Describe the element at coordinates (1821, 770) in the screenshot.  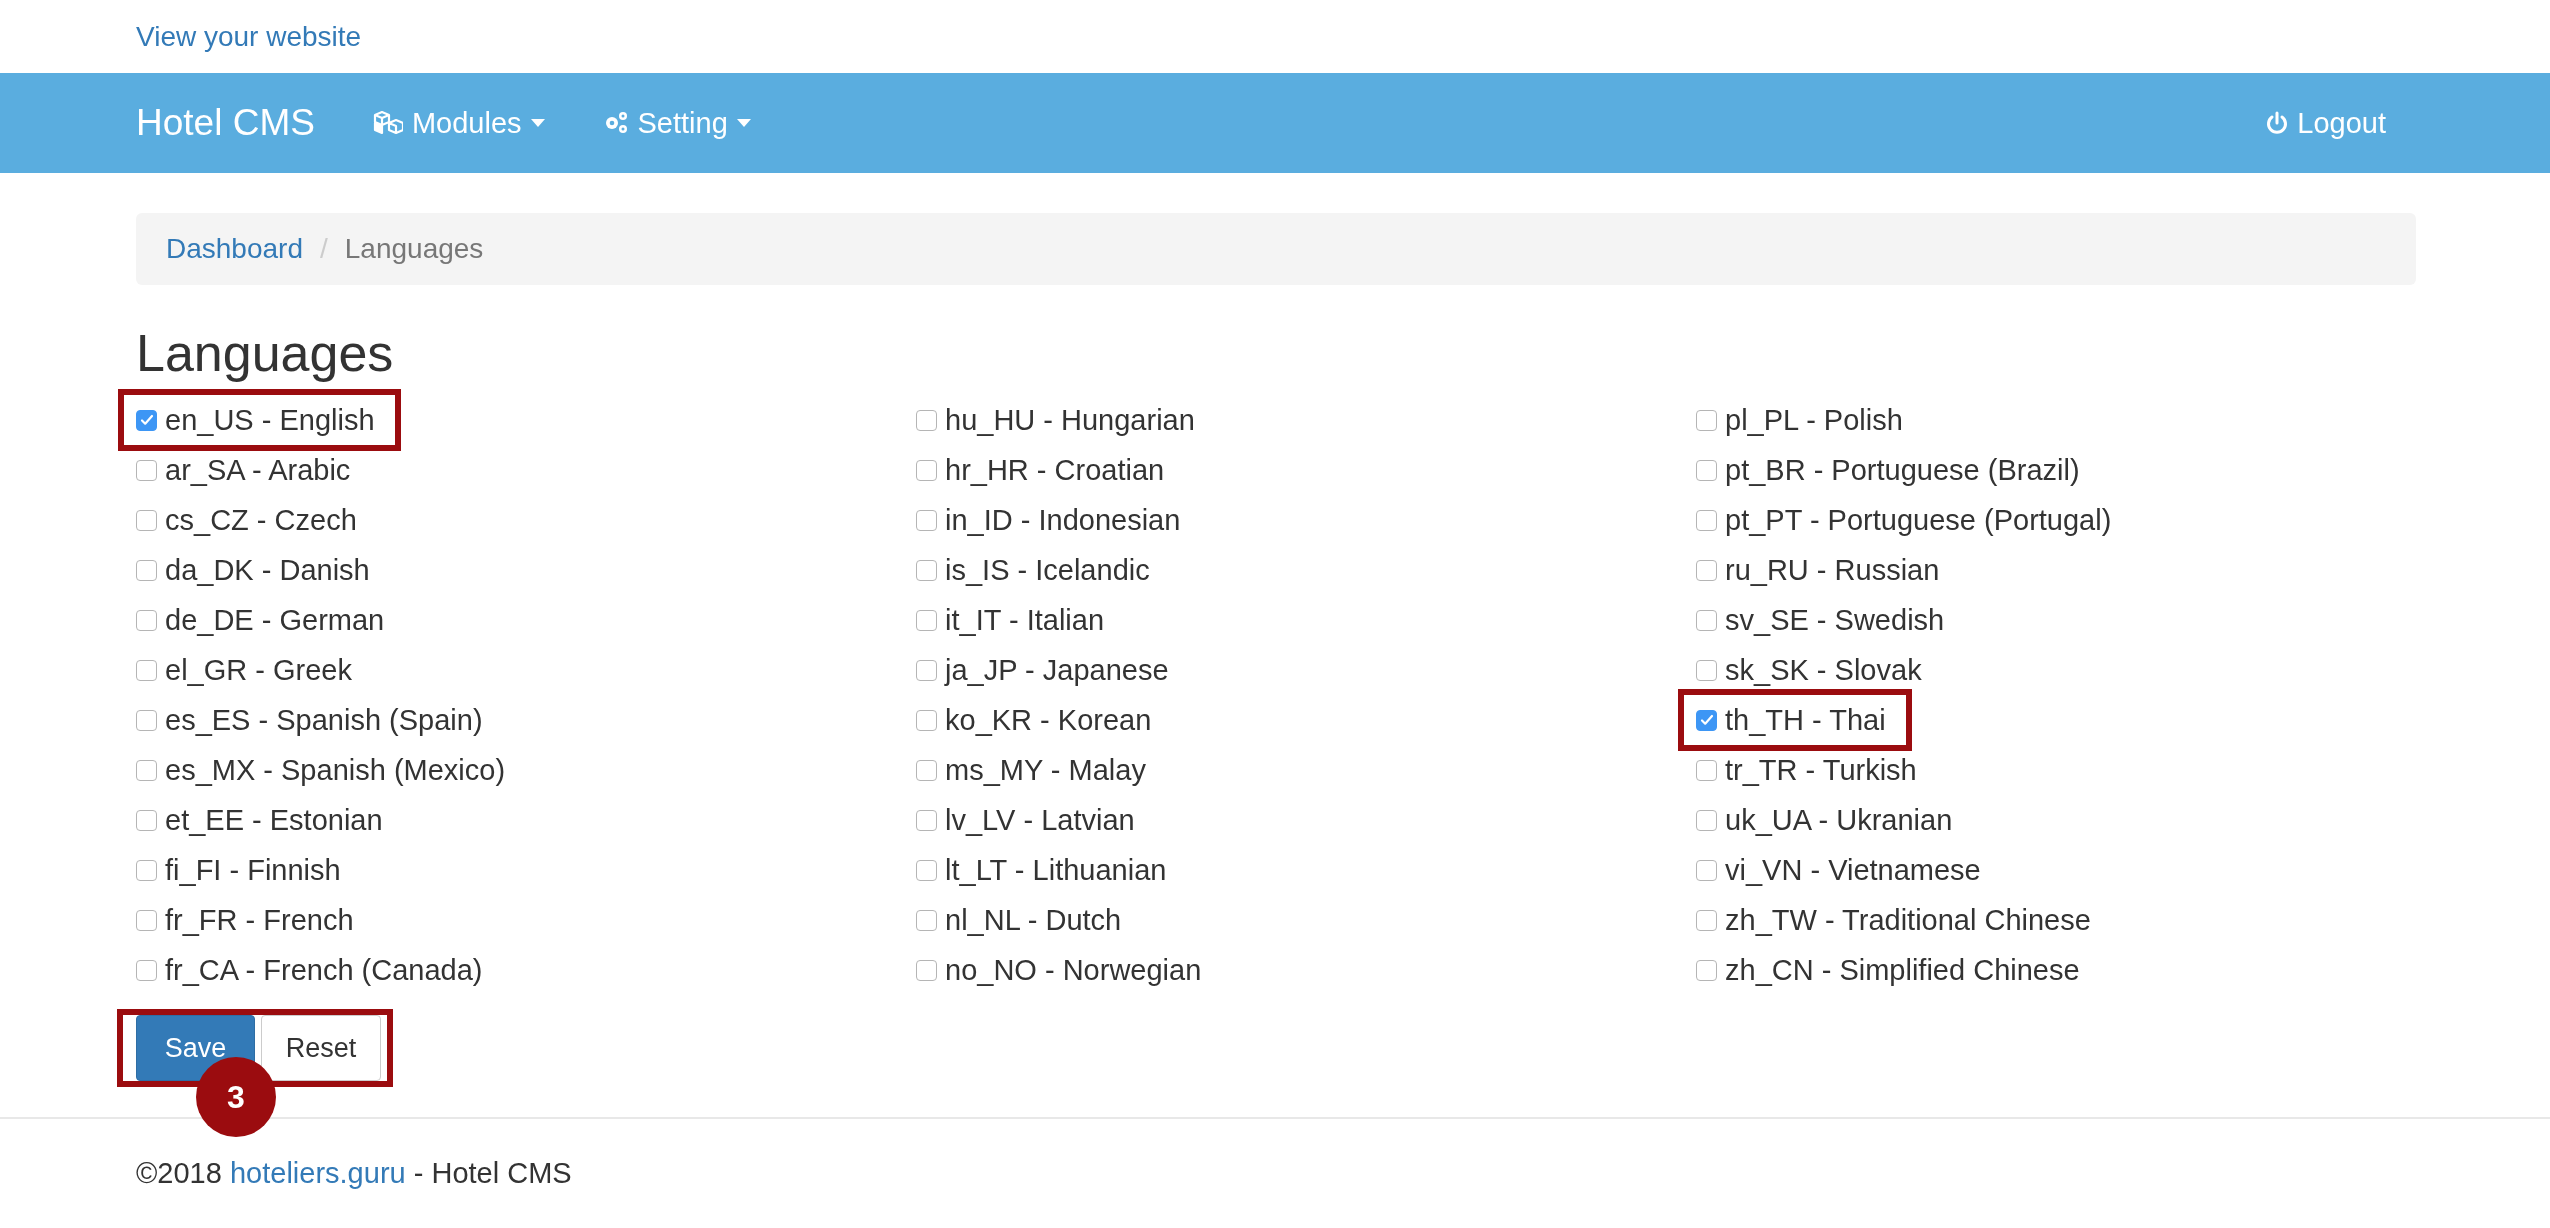
I see `language-label: tr_TR - Turkish` at that location.